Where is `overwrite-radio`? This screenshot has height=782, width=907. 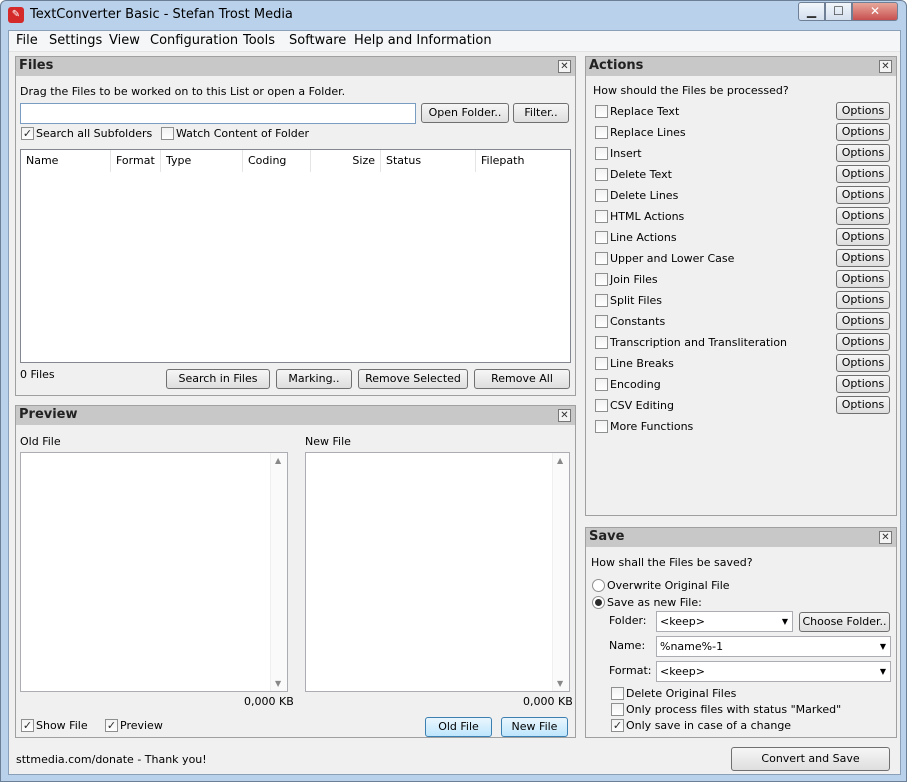 overwrite-radio is located at coordinates (598, 585).